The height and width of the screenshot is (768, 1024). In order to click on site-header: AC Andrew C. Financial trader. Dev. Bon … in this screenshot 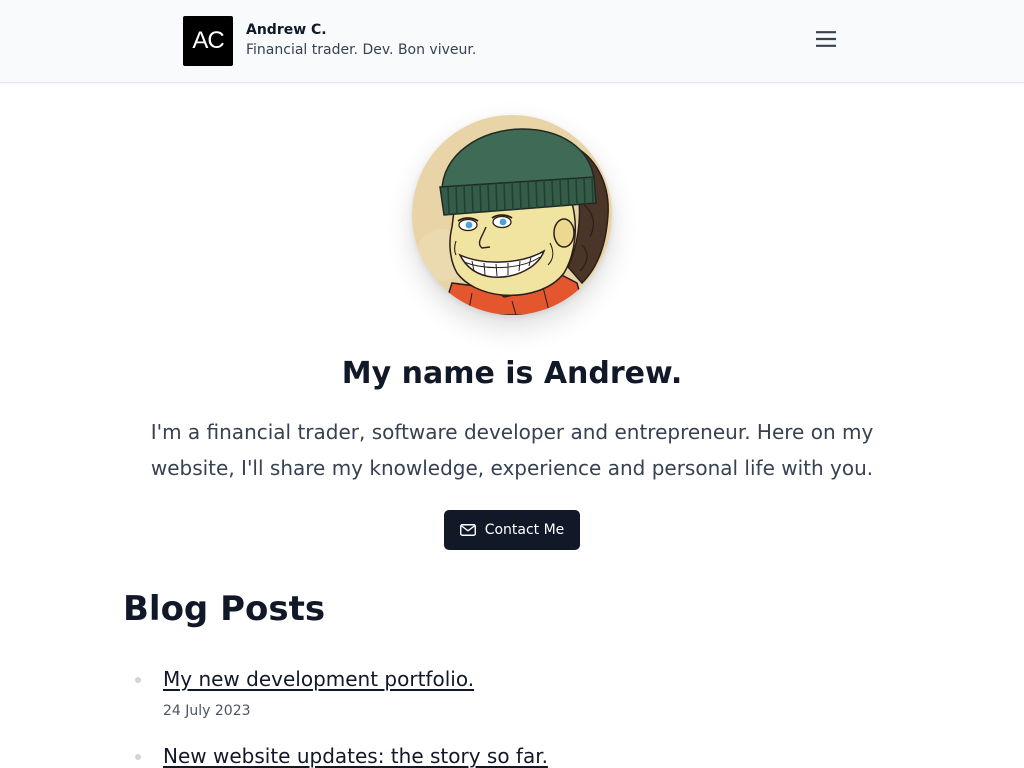, I will do `click(512, 41)`.